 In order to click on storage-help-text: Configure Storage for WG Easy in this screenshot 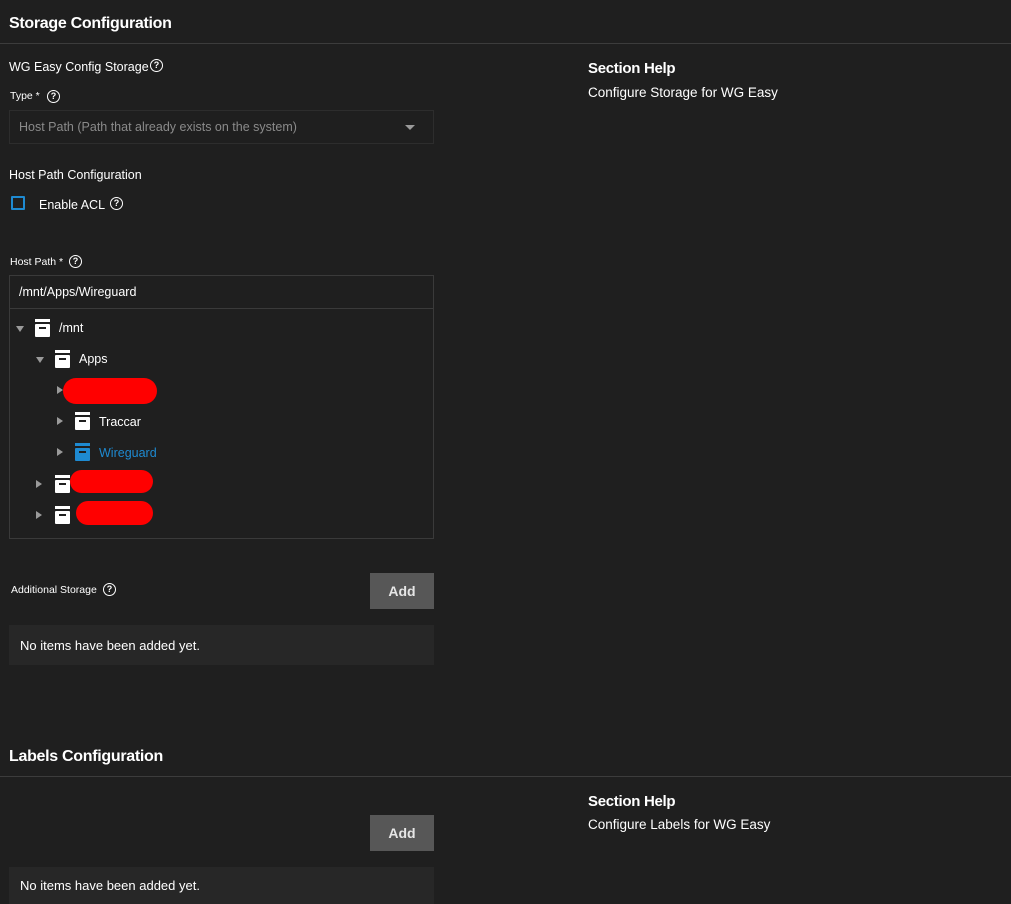, I will do `click(683, 92)`.